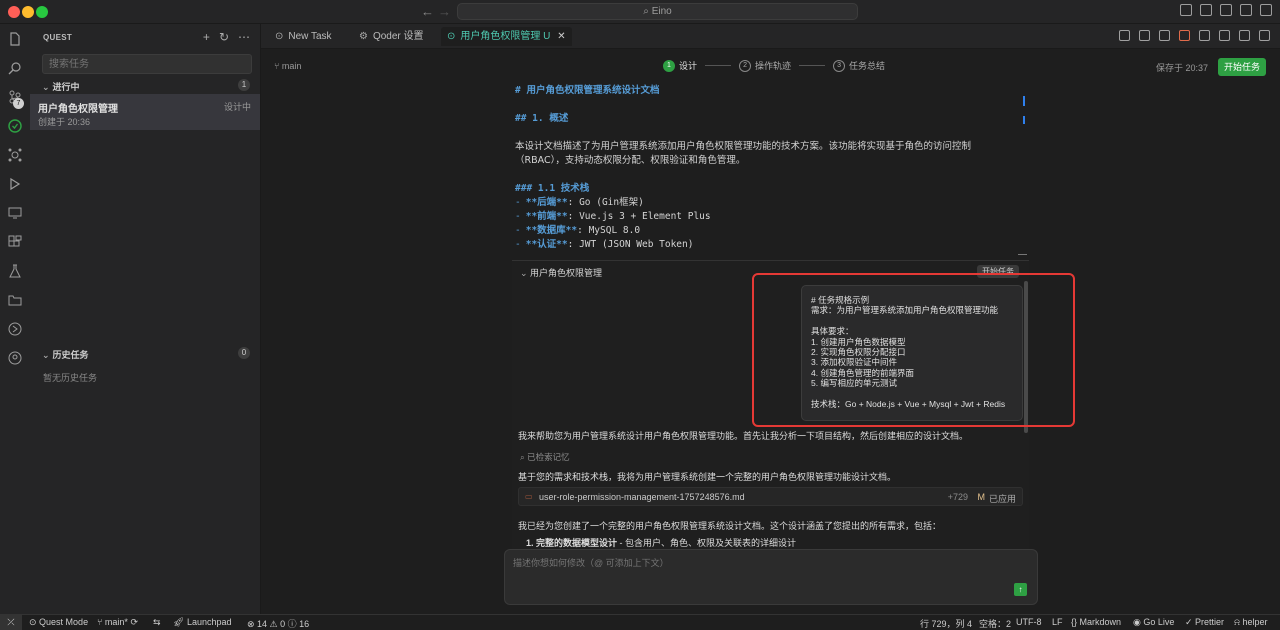 This screenshot has height=630, width=1280. What do you see at coordinates (134, 622) in the screenshot?
I see `sync-icon: ⟳` at bounding box center [134, 622].